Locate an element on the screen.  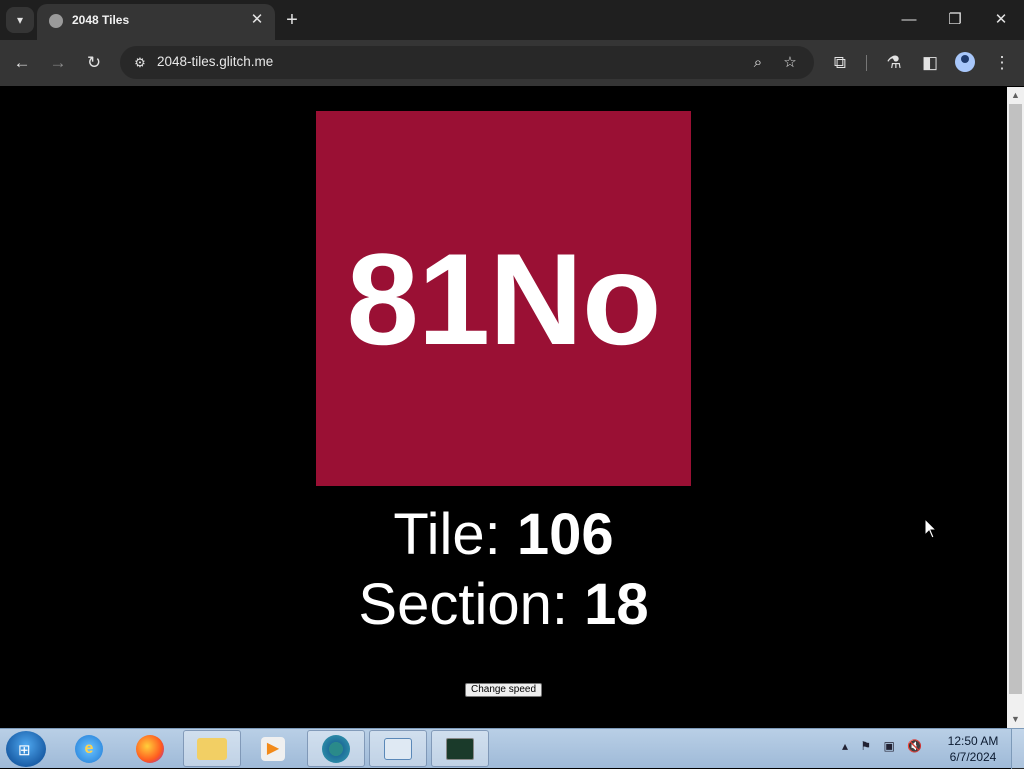
tab-close-icon: ✕ is located at coordinates (257, 20).